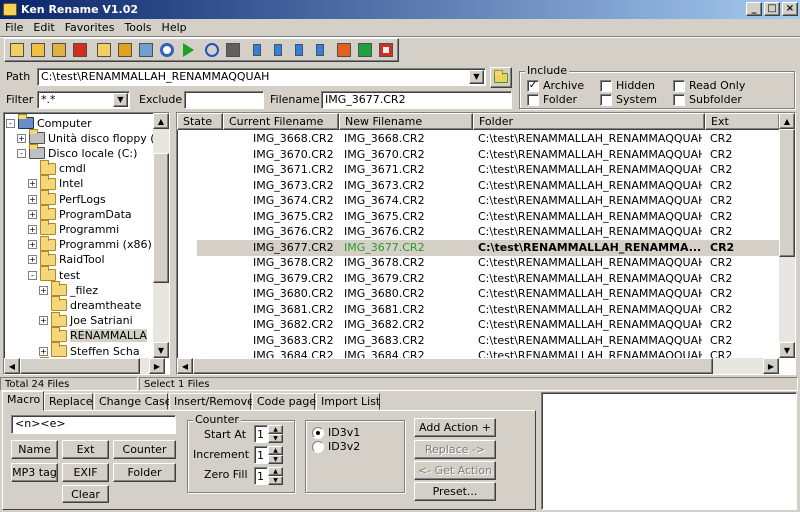 The height and width of the screenshot is (512, 800). I want to click on counter-button: Counter, so click(144, 449).